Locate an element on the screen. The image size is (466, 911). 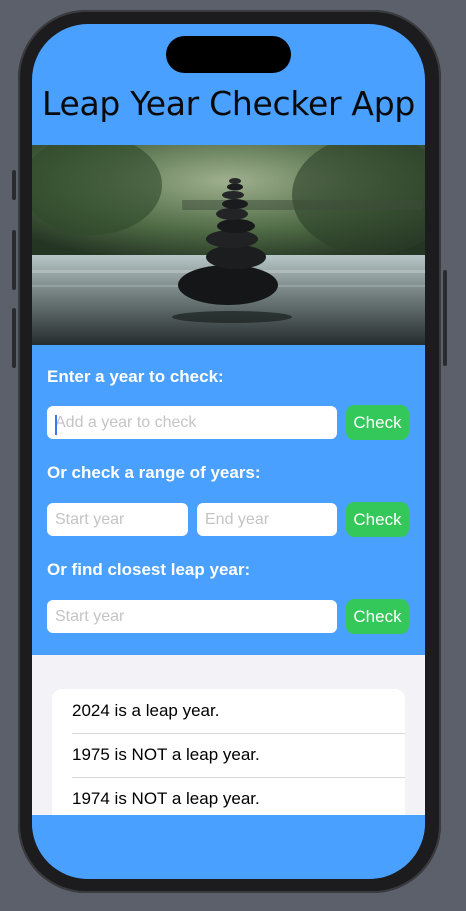
volume-down-button is located at coordinates (14, 338).